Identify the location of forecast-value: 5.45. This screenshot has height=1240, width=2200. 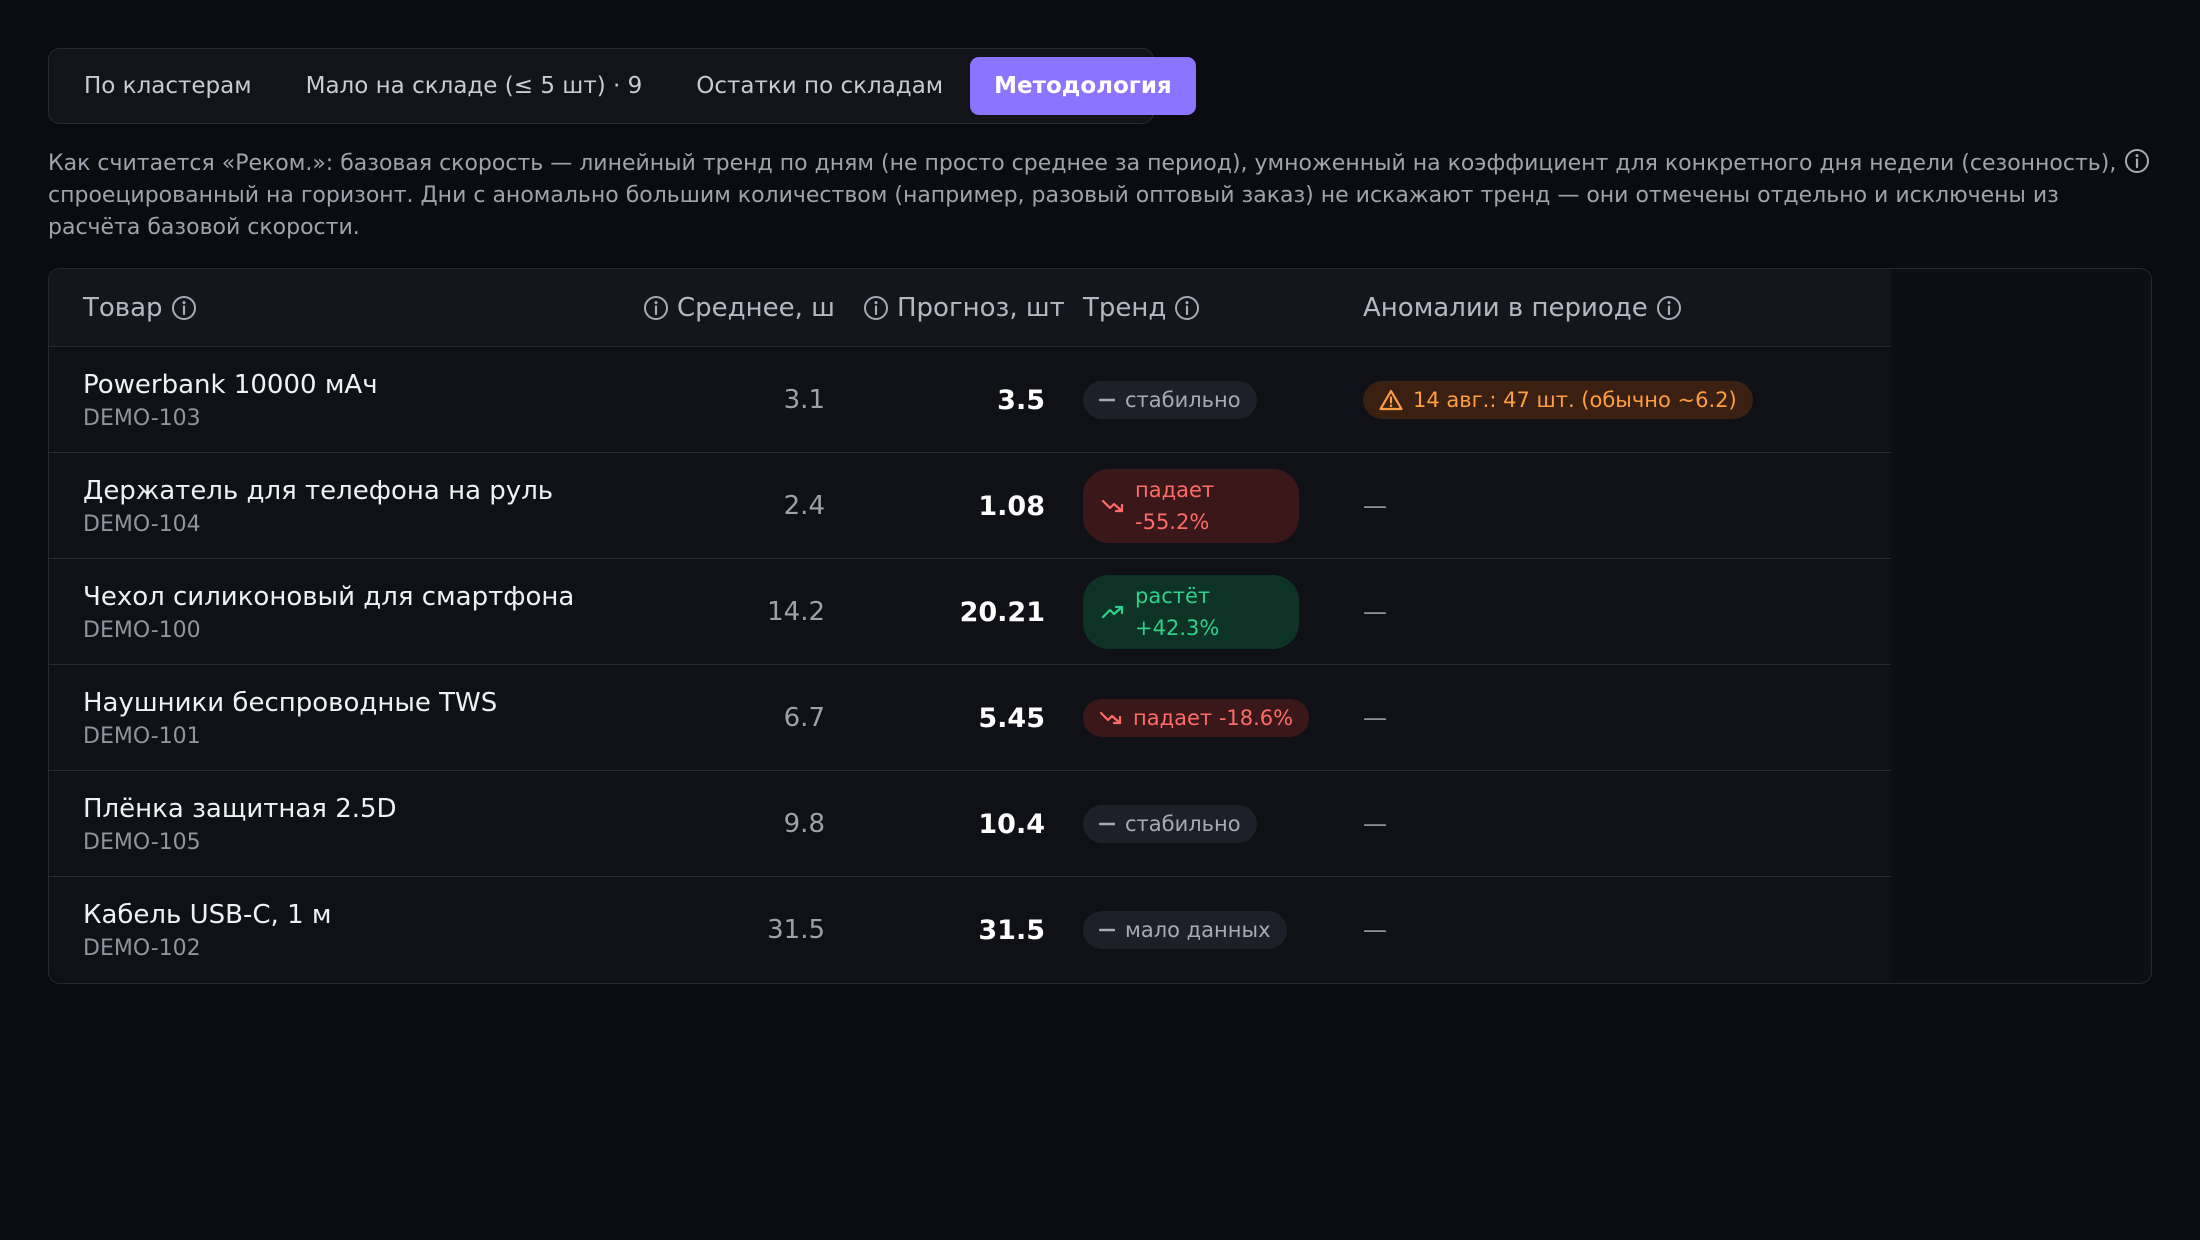
(1011, 718).